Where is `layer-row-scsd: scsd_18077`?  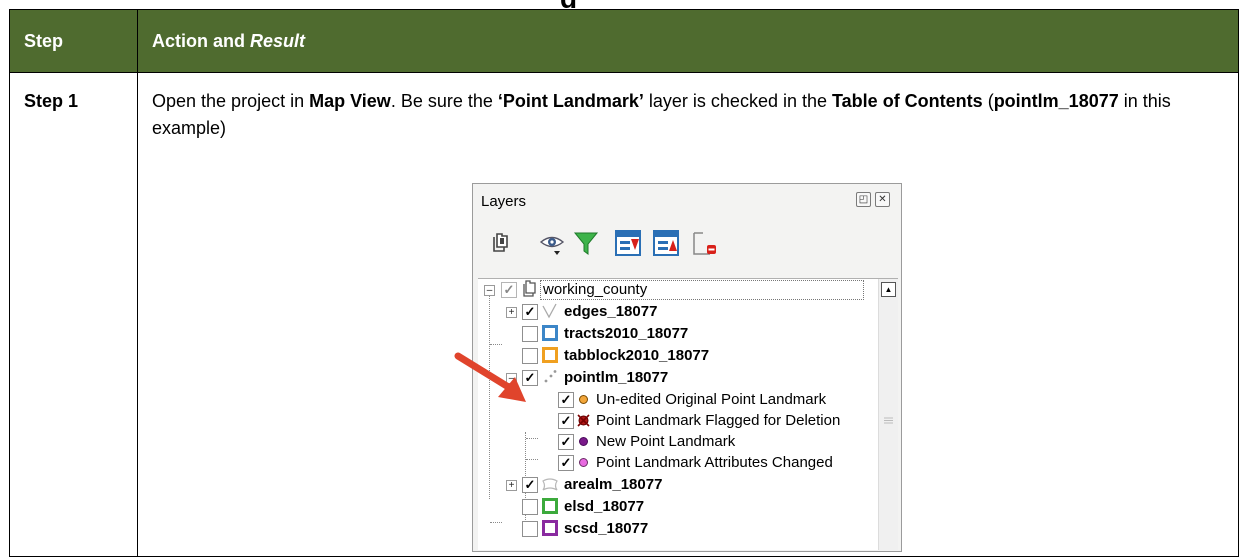 layer-row-scsd: scsd_18077 is located at coordinates (677, 529).